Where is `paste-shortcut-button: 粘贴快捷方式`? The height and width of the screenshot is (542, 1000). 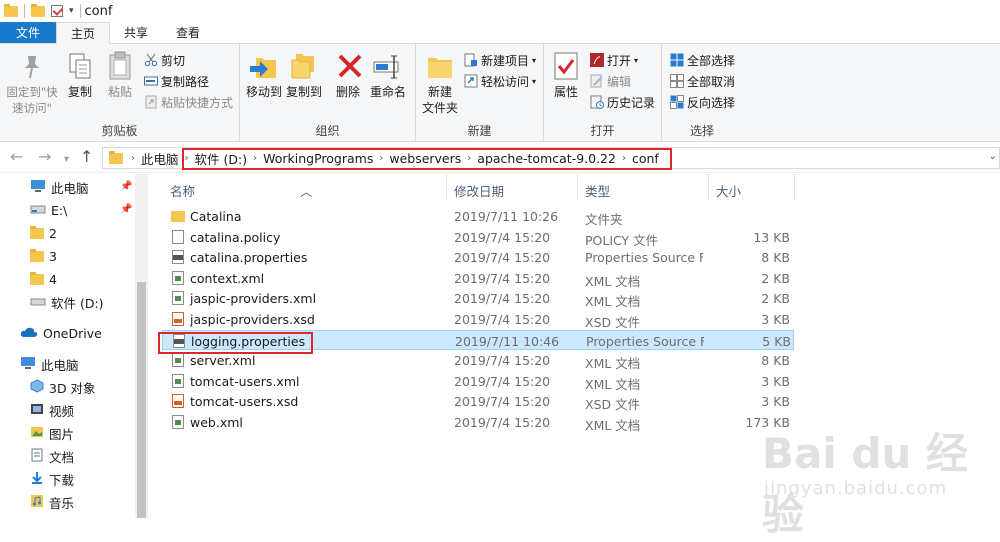 paste-shortcut-button: 粘贴快捷方式 is located at coordinates (188, 102).